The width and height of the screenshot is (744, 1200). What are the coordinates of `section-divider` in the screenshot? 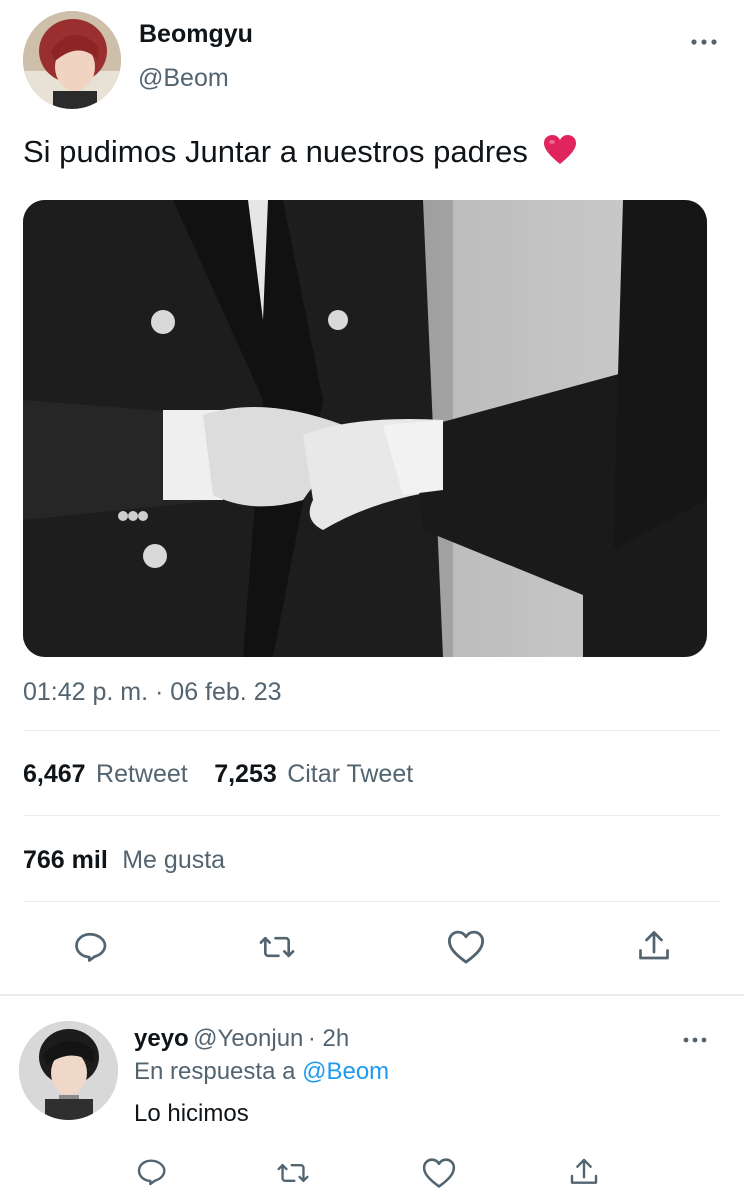 It's located at (372, 995).